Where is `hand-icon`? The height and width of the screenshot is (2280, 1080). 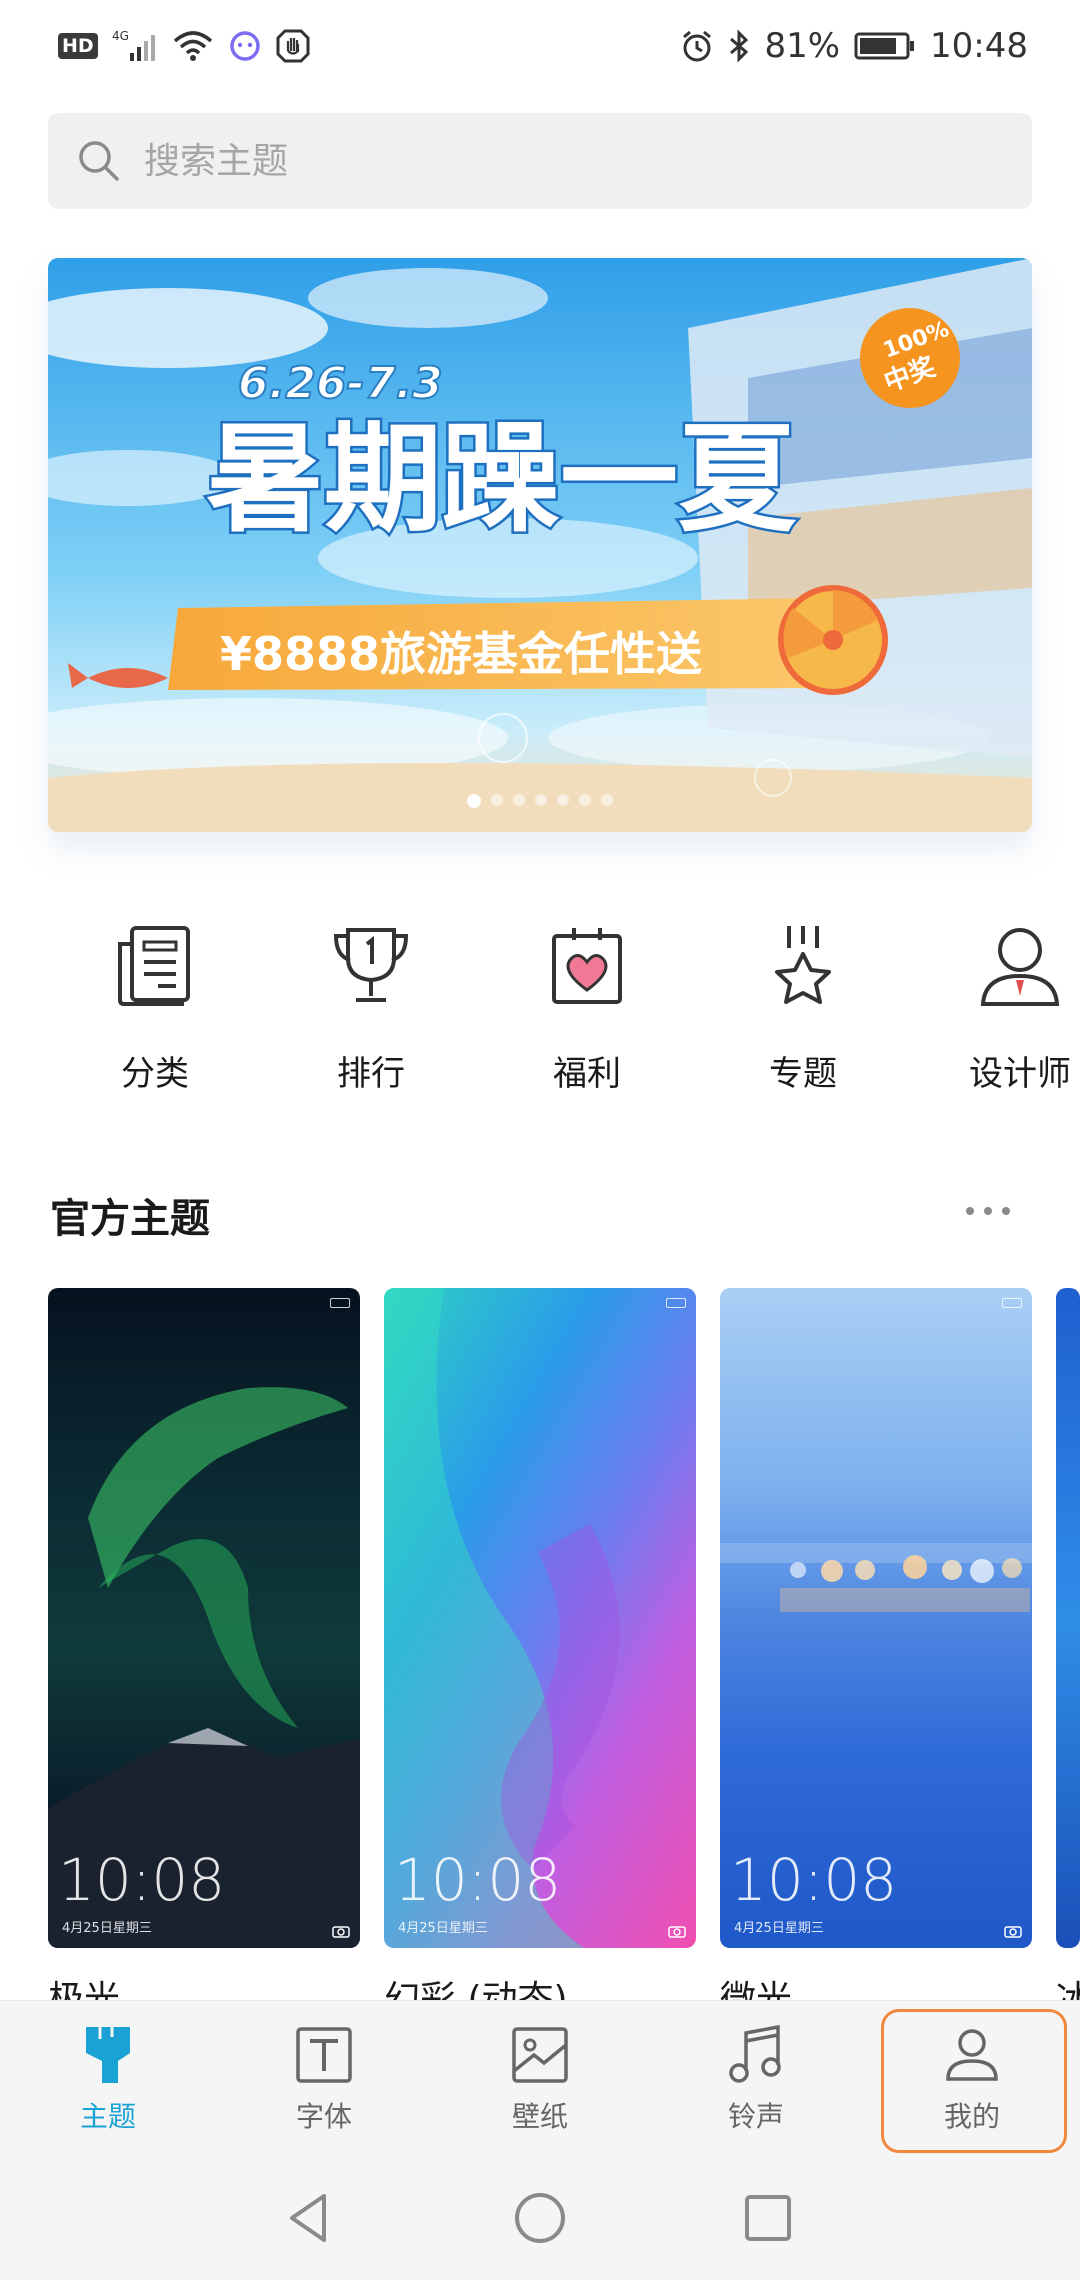
hand-icon is located at coordinates (293, 46).